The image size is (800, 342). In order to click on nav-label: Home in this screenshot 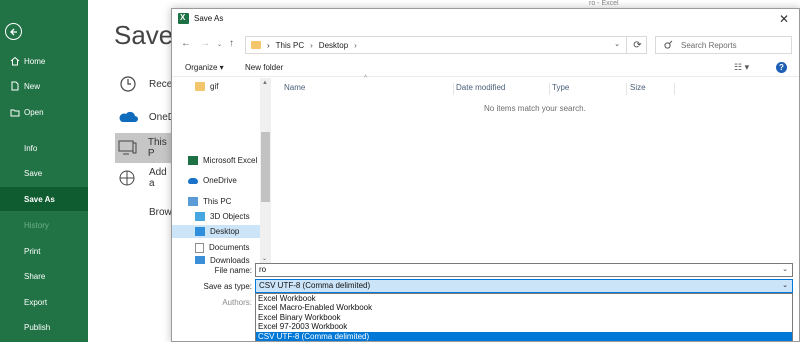, I will do `click(35, 61)`.